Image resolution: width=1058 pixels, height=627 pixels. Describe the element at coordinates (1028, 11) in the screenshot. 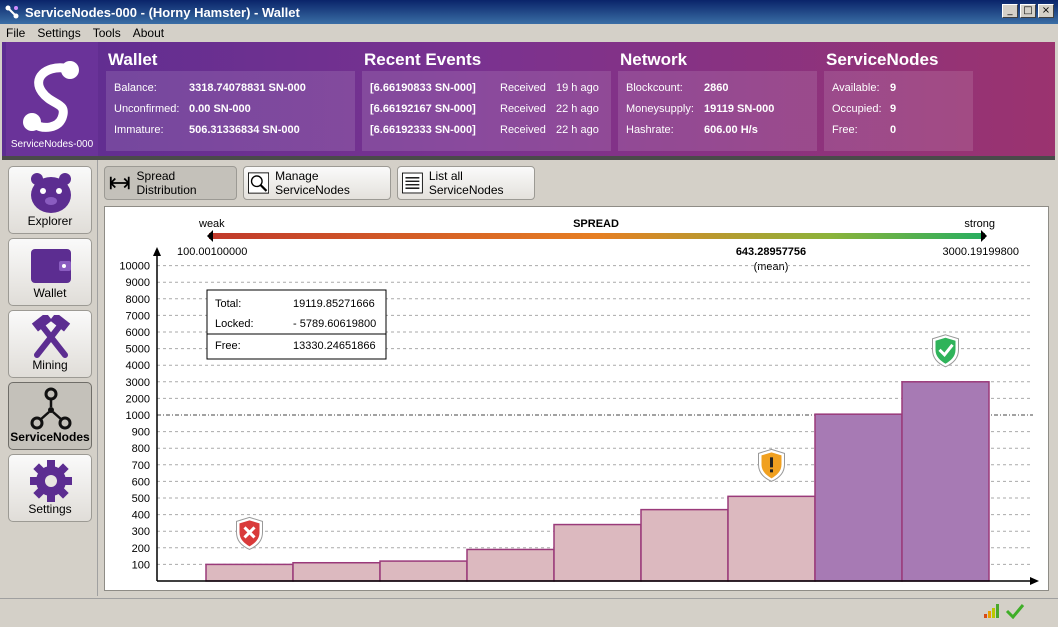

I see `maximize-button: □` at that location.